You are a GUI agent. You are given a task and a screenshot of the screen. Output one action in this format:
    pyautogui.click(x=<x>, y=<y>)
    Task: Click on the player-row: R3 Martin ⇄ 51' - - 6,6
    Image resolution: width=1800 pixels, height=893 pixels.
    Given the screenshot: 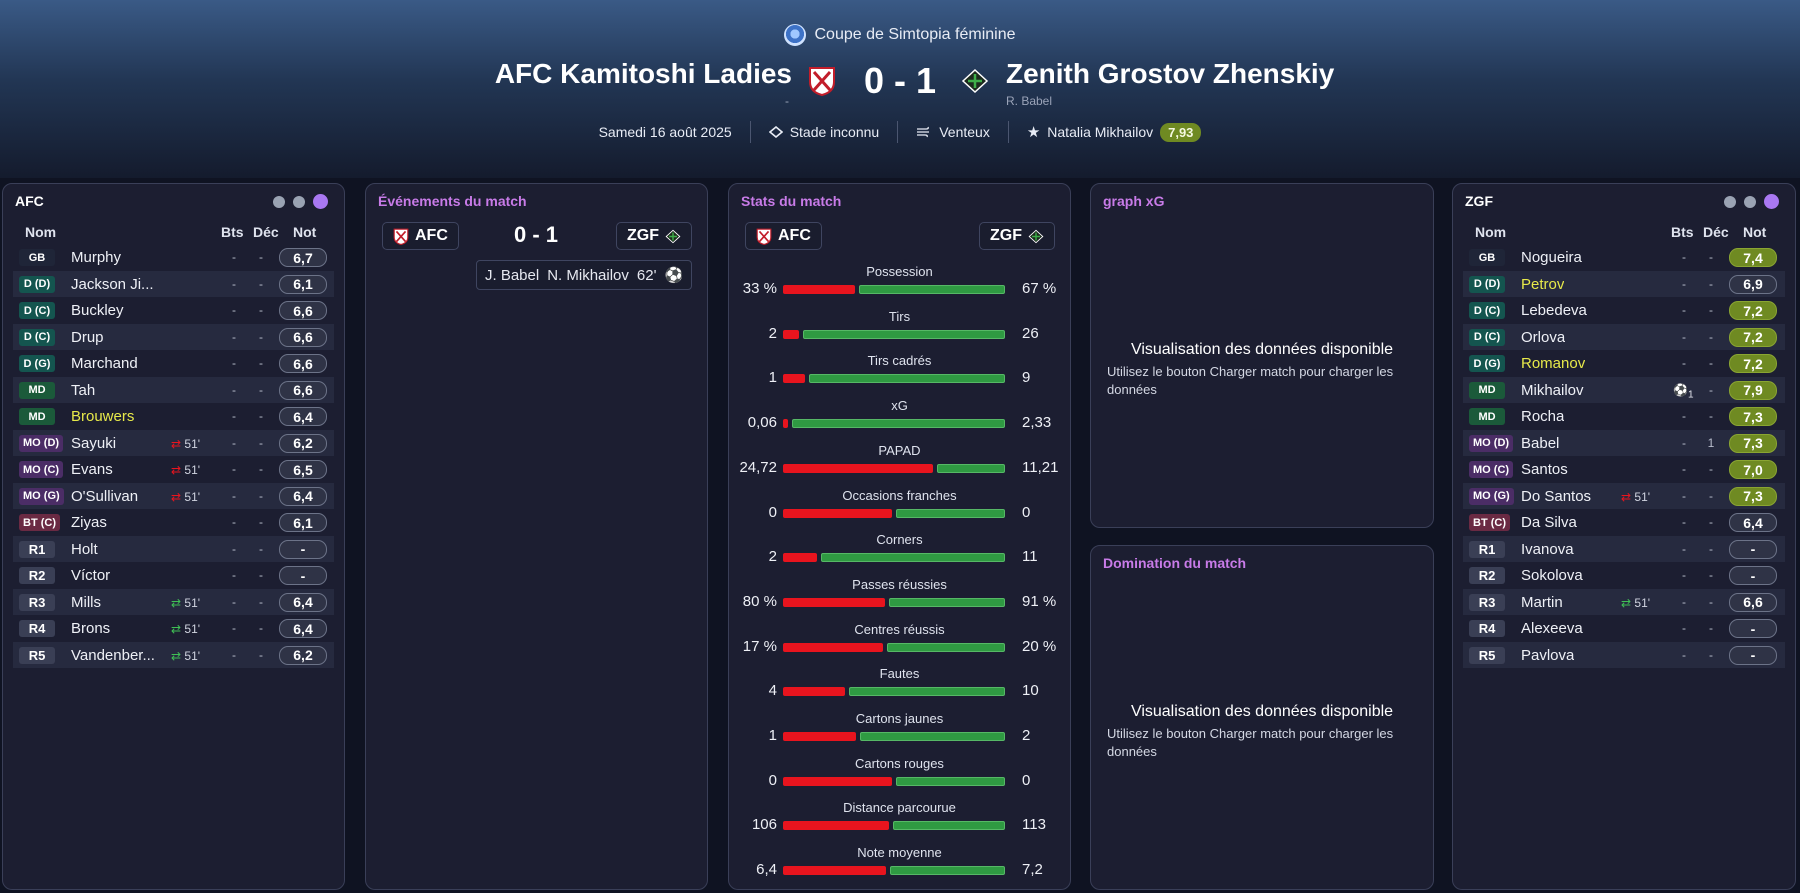 What is the action you would take?
    pyautogui.click(x=1624, y=601)
    